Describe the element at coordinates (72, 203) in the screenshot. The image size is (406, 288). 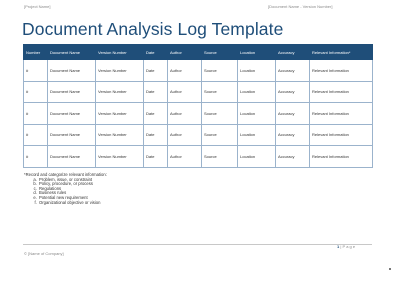
I see `list-item: Organizational objective or vision` at that location.